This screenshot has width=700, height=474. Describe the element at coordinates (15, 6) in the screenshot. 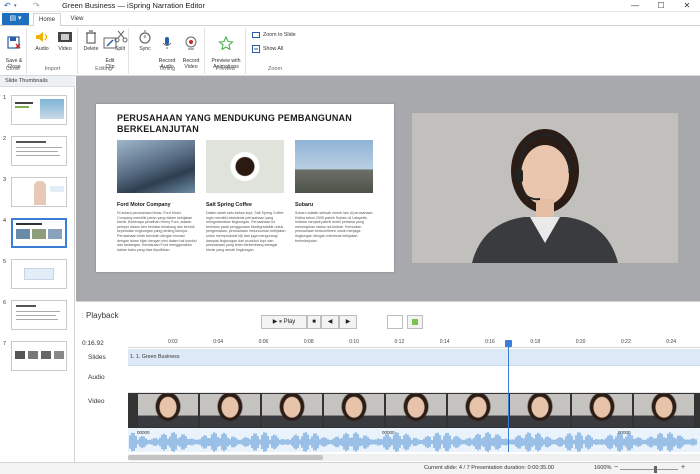

I see `undo-dropdown-icon: ▾` at that location.